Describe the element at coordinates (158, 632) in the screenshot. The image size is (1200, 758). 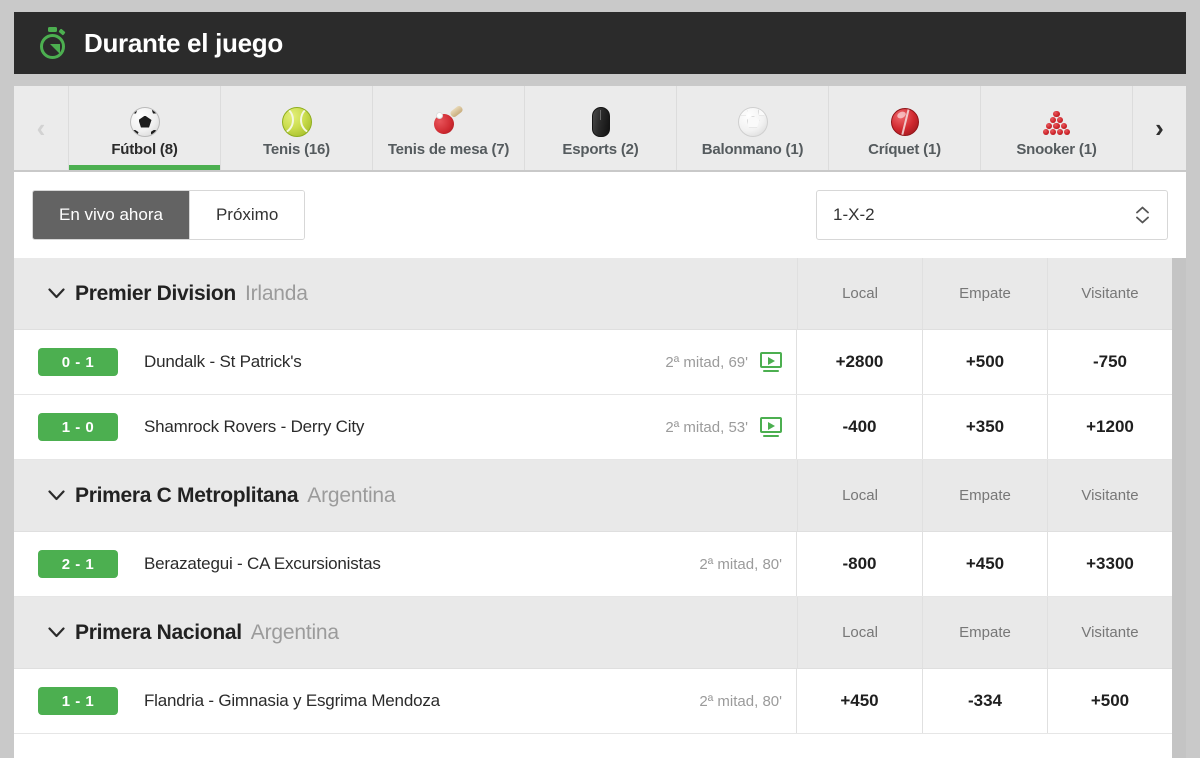
I see `league-name: Primera Nacional` at that location.